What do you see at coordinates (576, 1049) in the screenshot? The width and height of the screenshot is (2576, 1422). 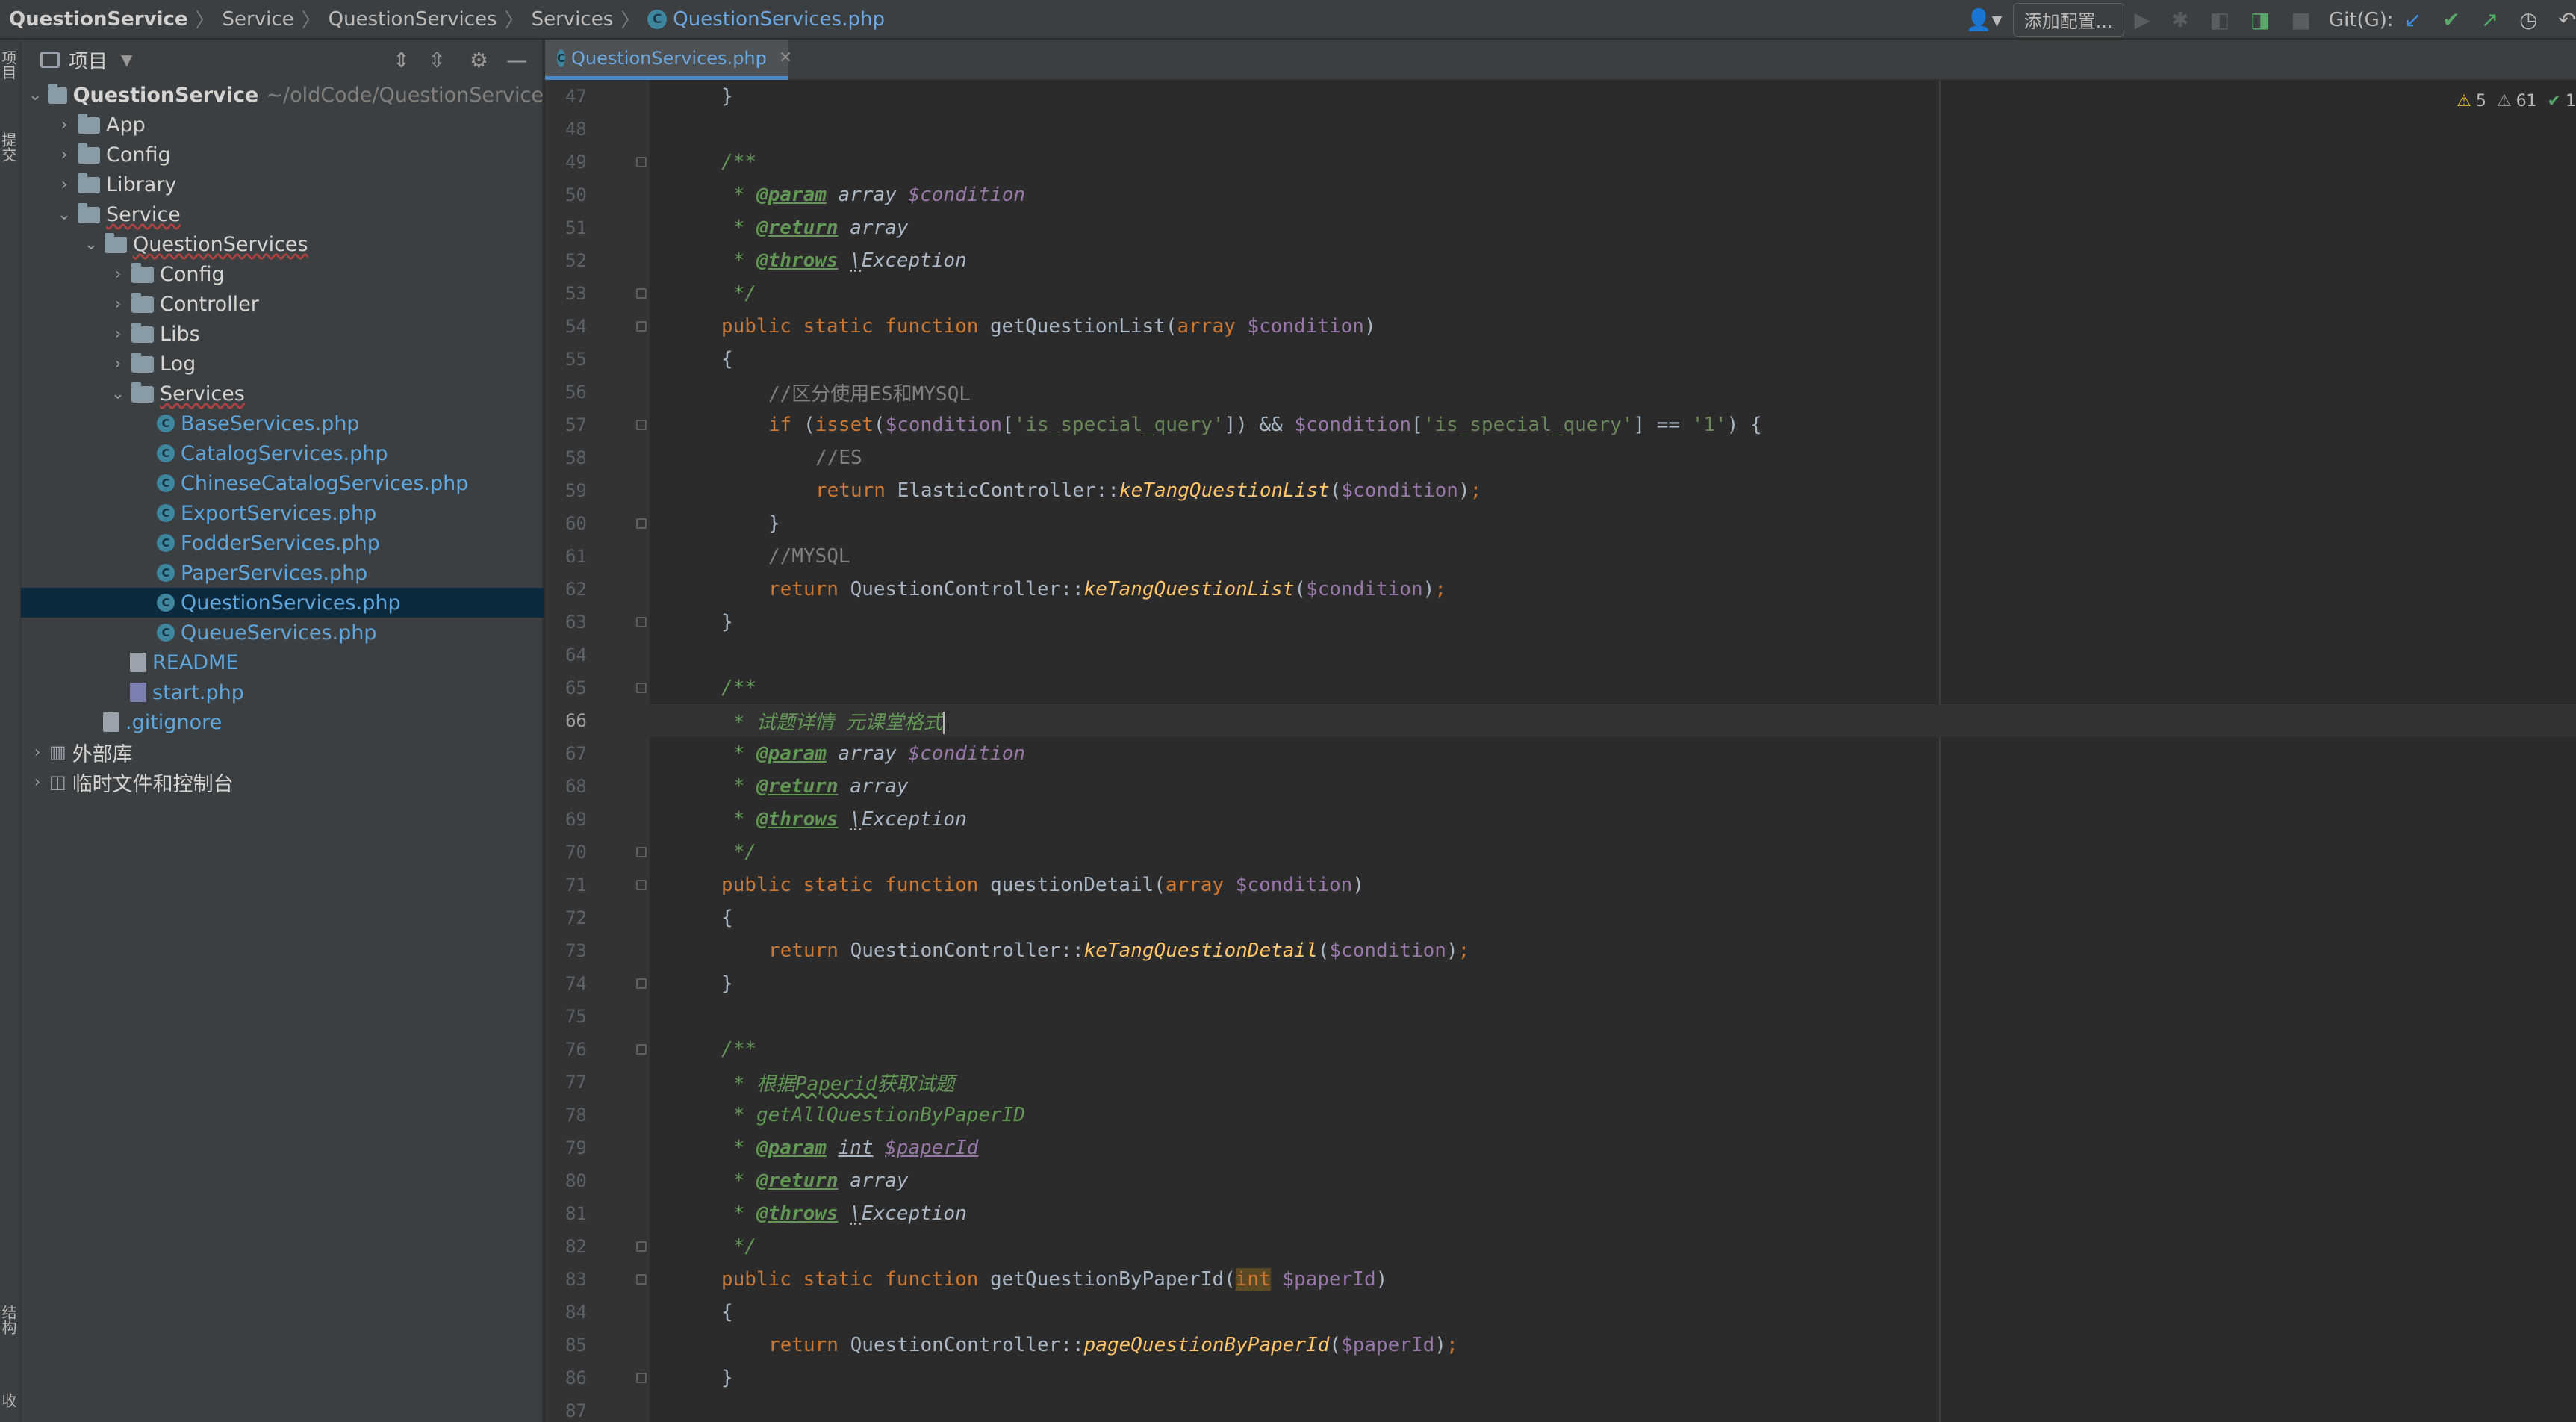 I see `line-number: 76` at bounding box center [576, 1049].